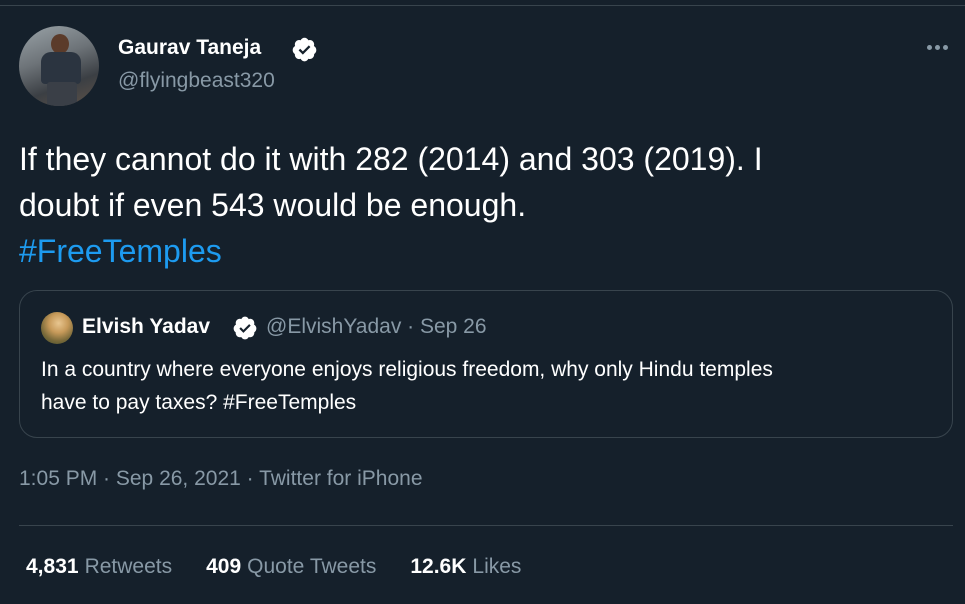  Describe the element at coordinates (128, 566) in the screenshot. I see `retweets-label: Retweets` at that location.